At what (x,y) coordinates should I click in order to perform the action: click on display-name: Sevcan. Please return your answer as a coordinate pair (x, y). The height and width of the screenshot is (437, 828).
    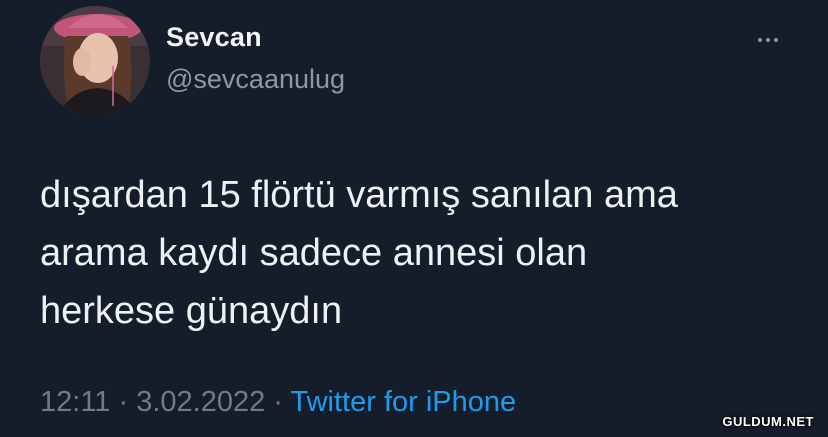
    Looking at the image, I should click on (214, 37).